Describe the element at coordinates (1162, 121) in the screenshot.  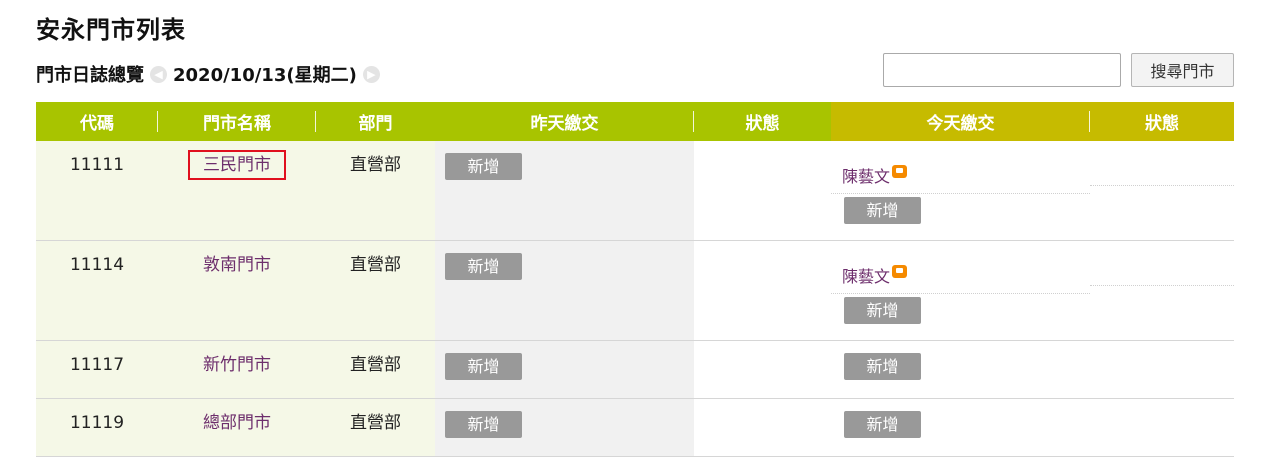
I see `header-today-status: 狀態` at that location.